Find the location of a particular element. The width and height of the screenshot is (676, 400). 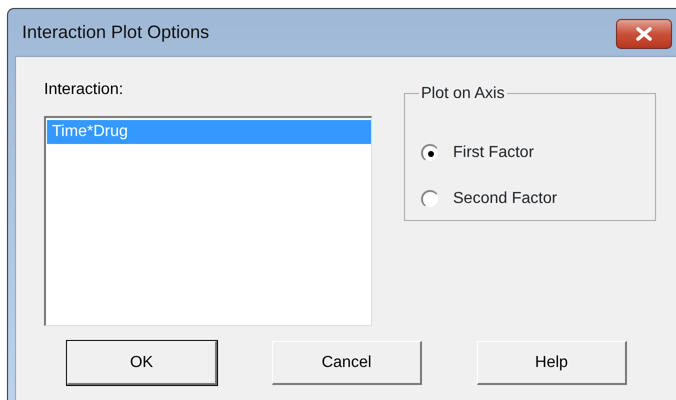

window-title: Interaction Plot Options is located at coordinates (116, 32).